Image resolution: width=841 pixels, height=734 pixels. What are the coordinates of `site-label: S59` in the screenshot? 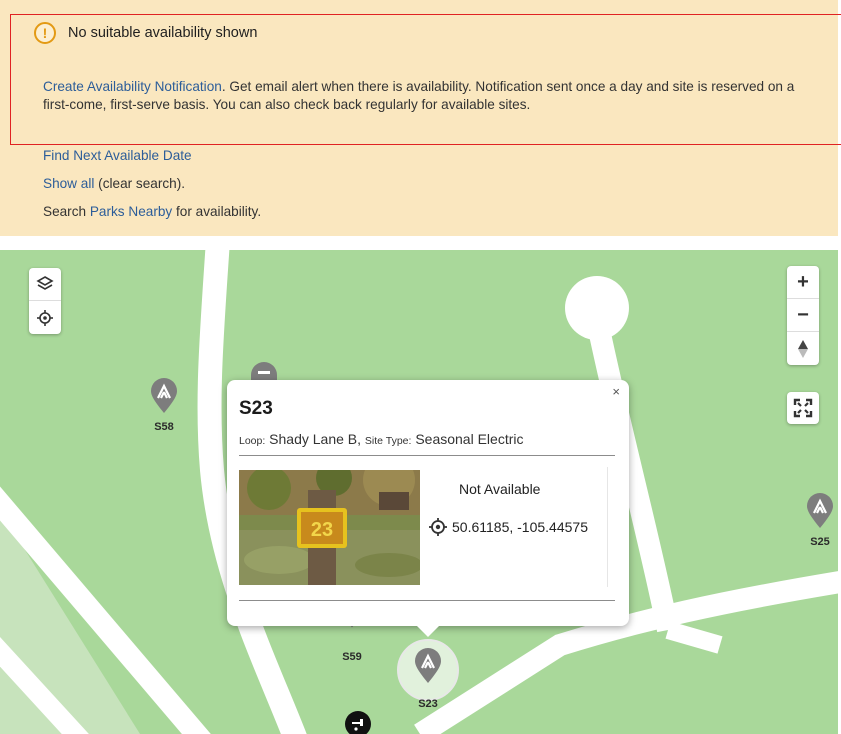 It's located at (352, 657).